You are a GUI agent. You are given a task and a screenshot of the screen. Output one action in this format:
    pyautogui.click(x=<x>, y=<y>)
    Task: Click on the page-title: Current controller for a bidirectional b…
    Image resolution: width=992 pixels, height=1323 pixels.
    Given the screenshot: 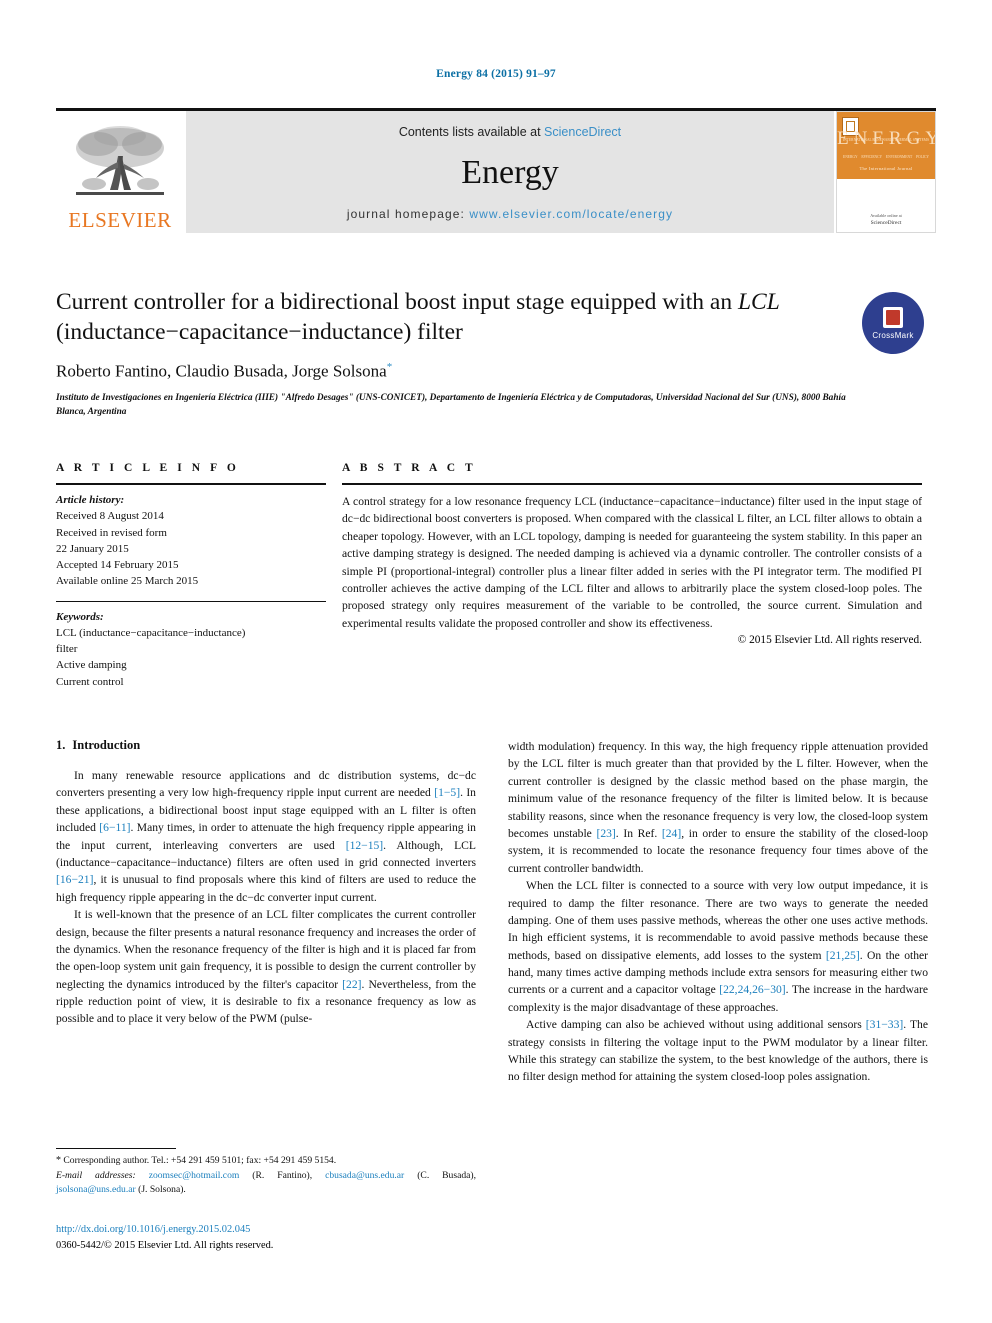 What is the action you would take?
    pyautogui.click(x=443, y=317)
    